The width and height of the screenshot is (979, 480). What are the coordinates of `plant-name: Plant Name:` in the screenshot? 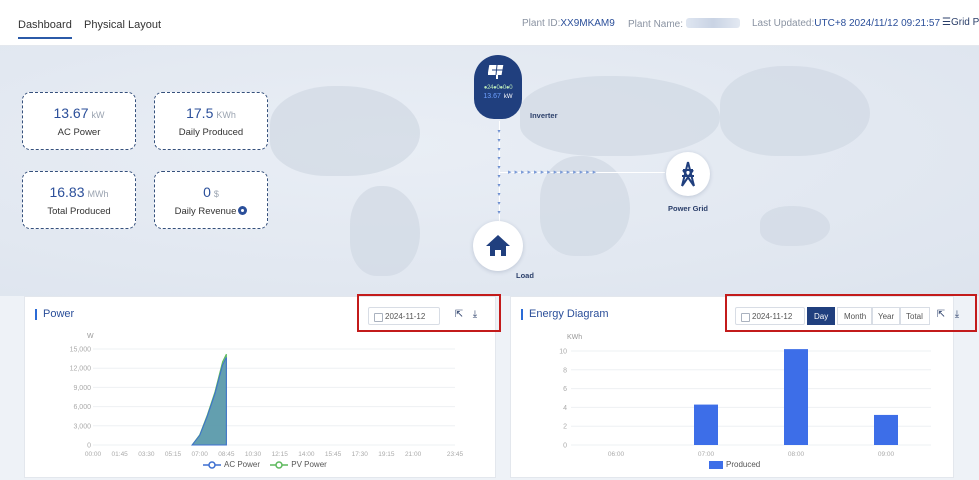 It's located at (684, 24).